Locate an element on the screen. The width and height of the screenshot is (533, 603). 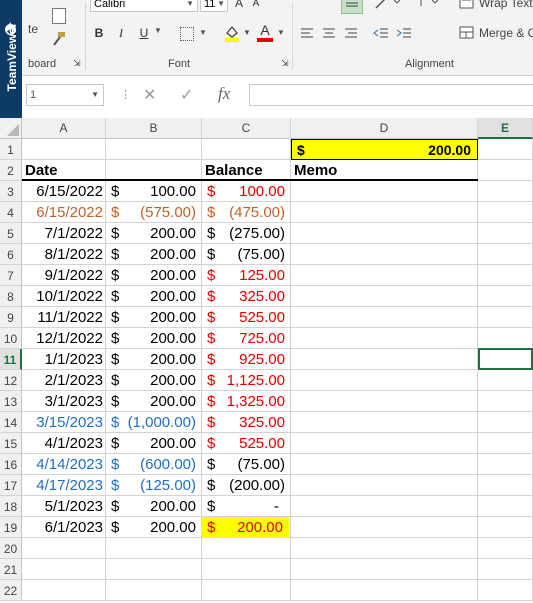
cell-e8 is located at coordinates (505, 296).